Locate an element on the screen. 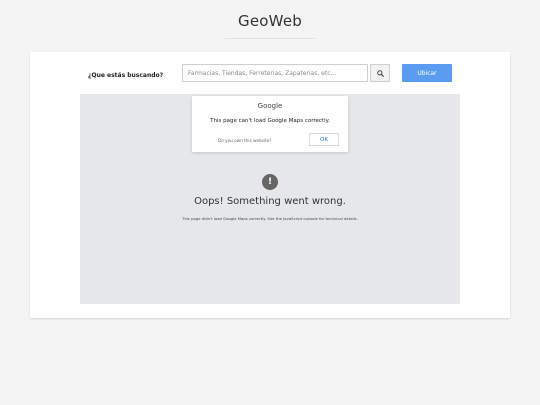  title-underline is located at coordinates (270, 38).